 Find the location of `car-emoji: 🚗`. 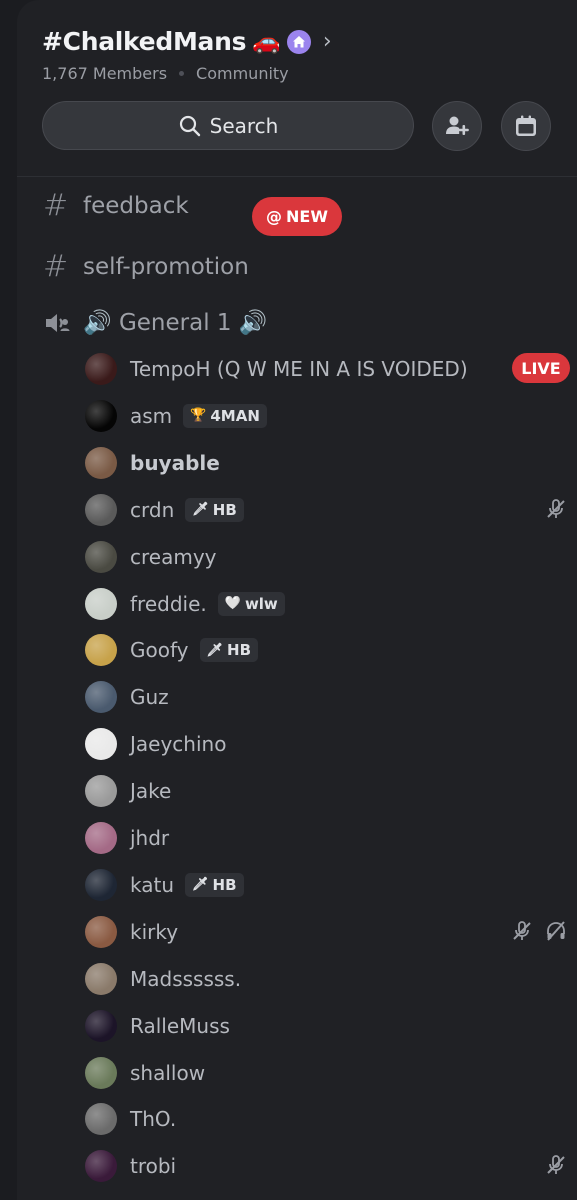

car-emoji: 🚗 is located at coordinates (266, 42).